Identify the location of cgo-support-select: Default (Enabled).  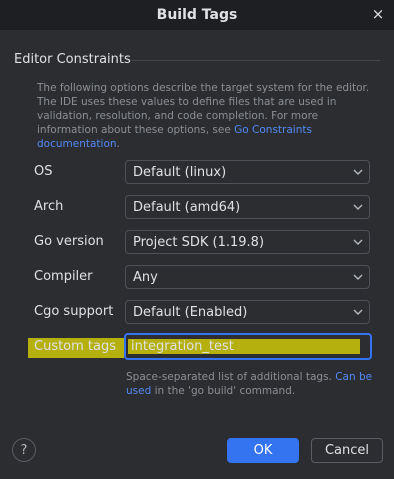
(247, 312).